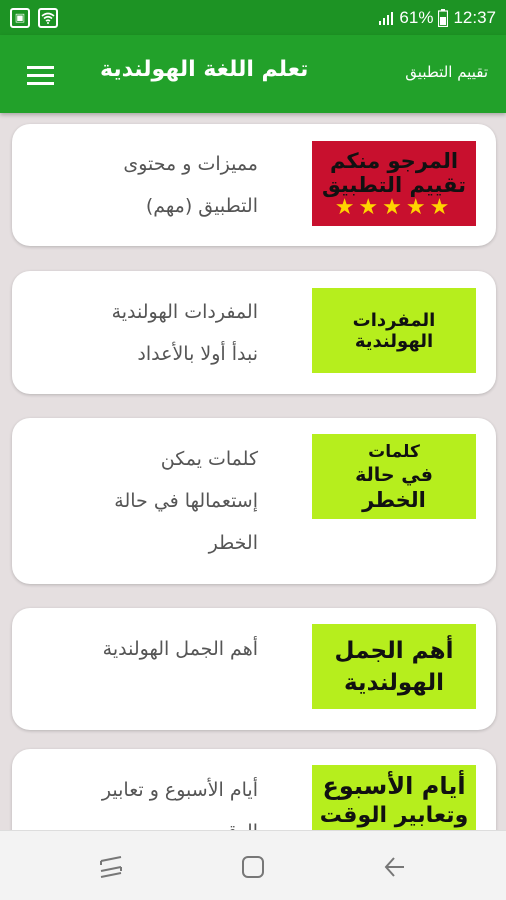  I want to click on image-notification-icon: ▣, so click(20, 17).